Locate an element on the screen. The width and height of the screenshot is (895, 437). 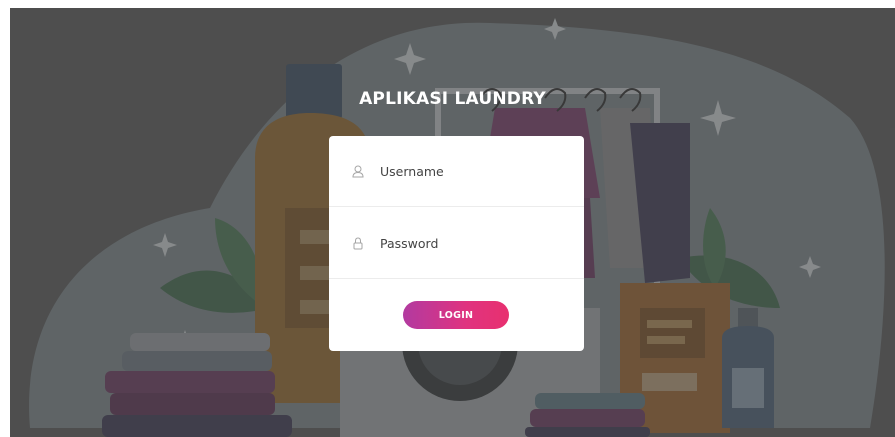
app-title: APLIKASI LAUNDRY is located at coordinates (452, 99).